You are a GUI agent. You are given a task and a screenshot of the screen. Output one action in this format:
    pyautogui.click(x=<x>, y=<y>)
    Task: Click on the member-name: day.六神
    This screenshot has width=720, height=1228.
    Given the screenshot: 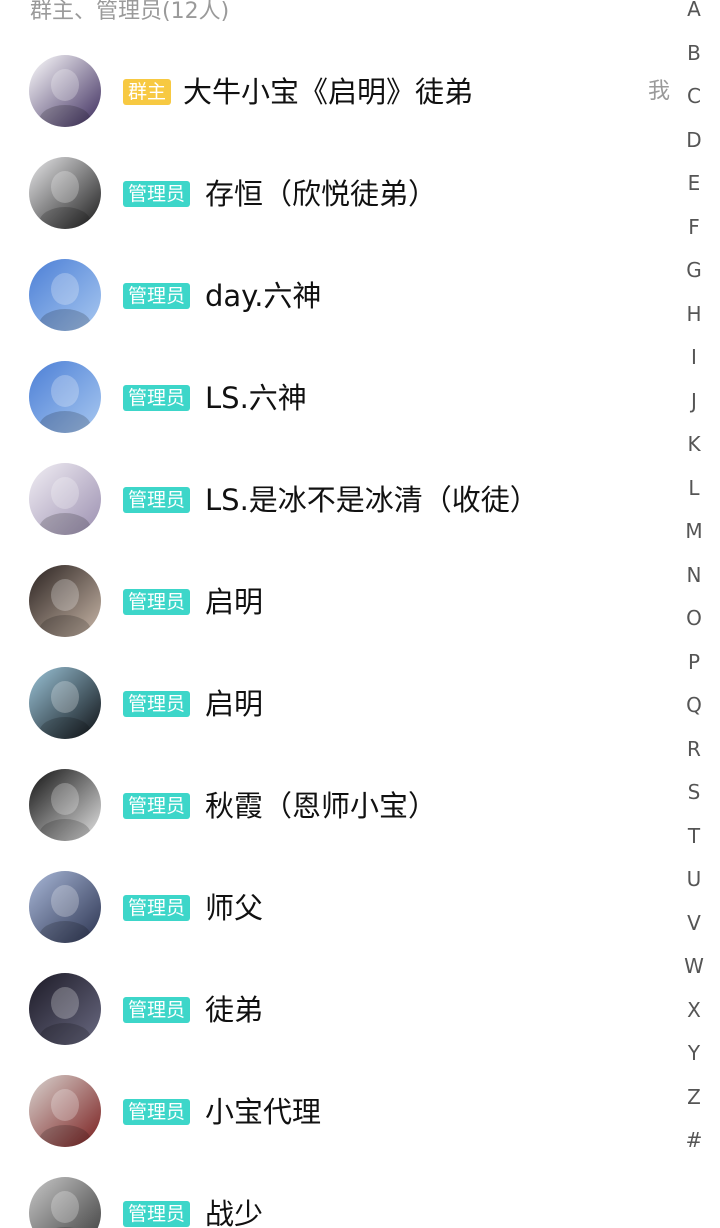 What is the action you would take?
    pyautogui.click(x=263, y=296)
    